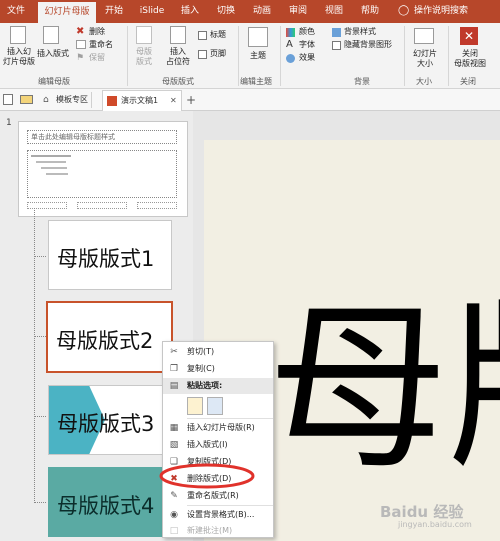 The image size is (500, 541). Describe the element at coordinates (218, 53) in the screenshot. I see `footer-checkbox-label: 页脚` at that location.